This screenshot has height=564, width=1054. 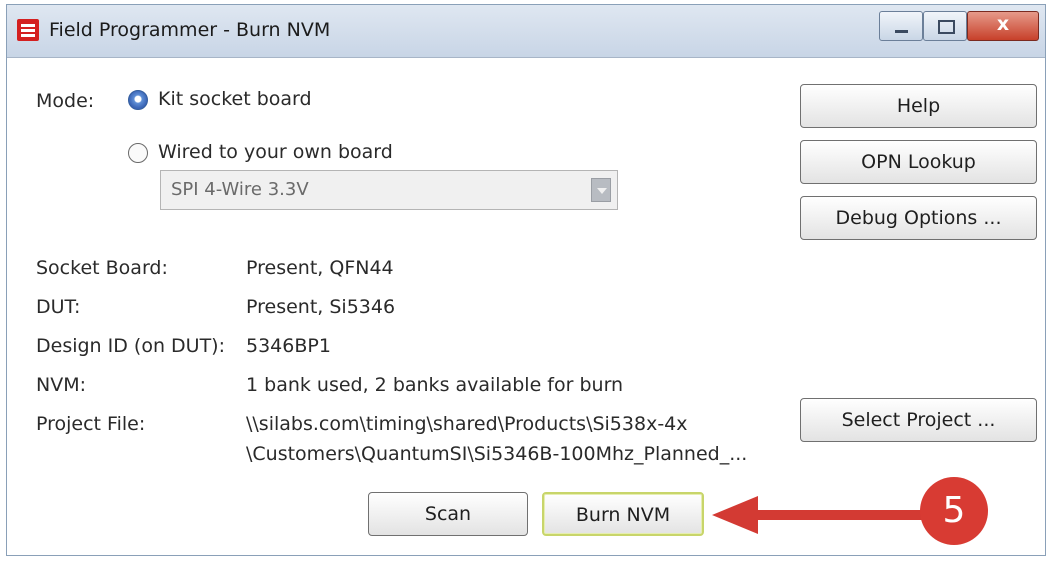 I want to click on close-icon: x, so click(x=1003, y=24).